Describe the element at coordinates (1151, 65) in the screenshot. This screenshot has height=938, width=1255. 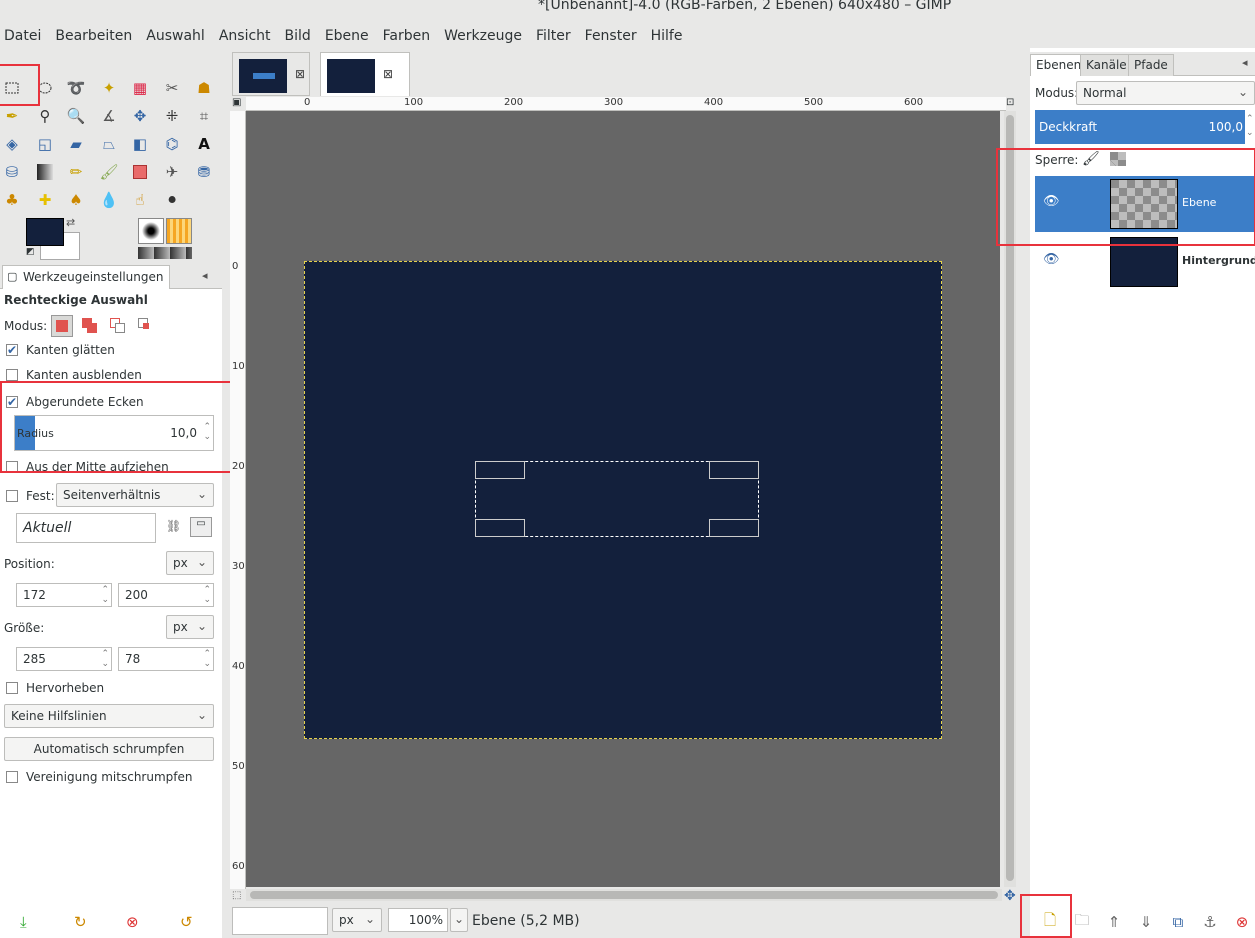
I see `tab-paths: Pfade` at that location.